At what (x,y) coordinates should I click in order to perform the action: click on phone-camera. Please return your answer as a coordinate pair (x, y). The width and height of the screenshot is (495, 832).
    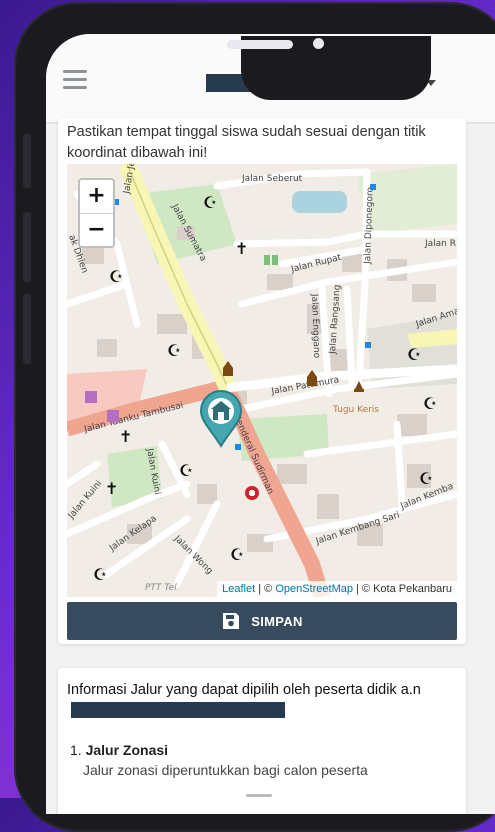
    Looking at the image, I should click on (318, 43).